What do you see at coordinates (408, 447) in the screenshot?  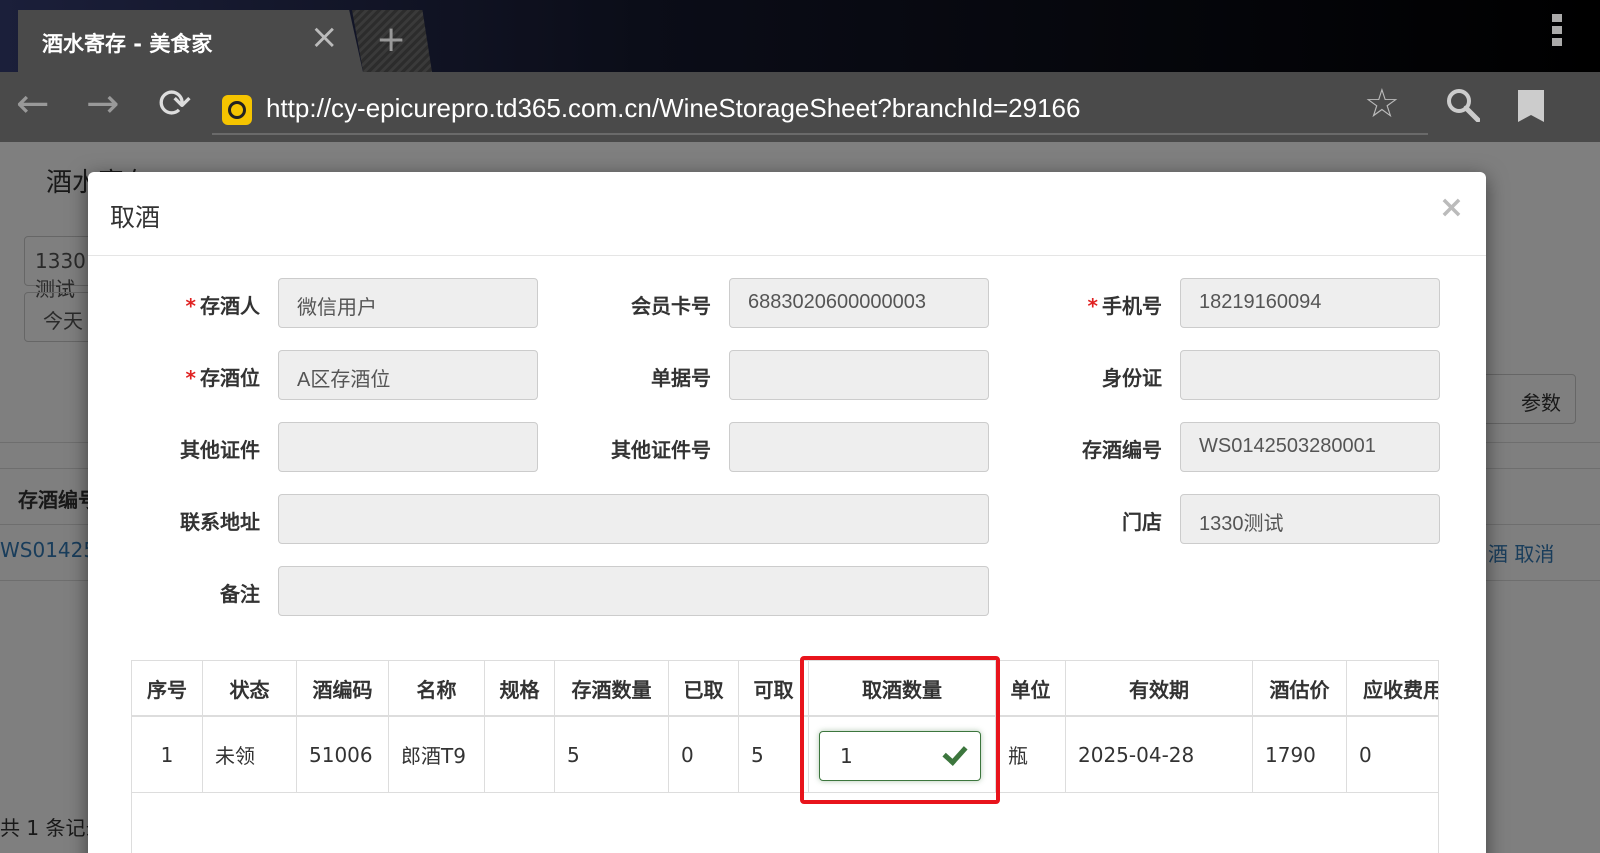 I see `other-id-field` at bounding box center [408, 447].